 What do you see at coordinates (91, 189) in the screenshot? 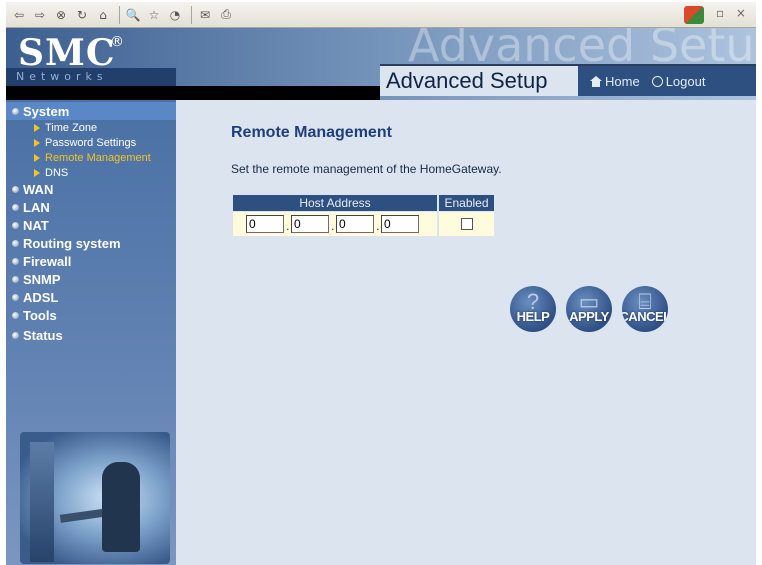
I see `sidebar-item-wan: WAN` at bounding box center [91, 189].